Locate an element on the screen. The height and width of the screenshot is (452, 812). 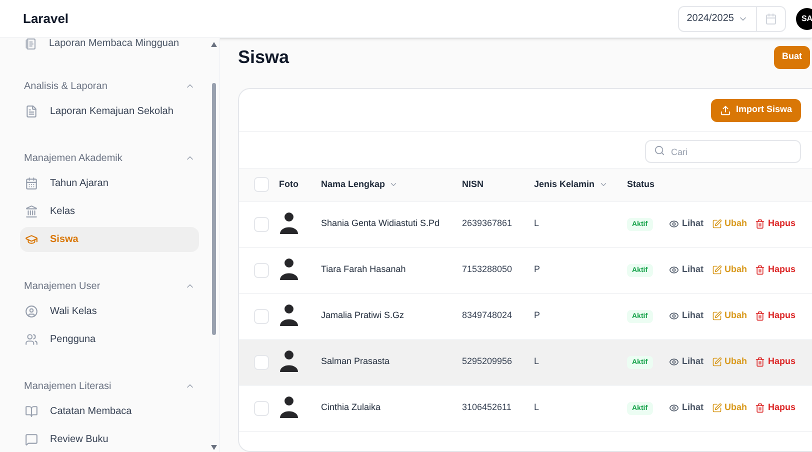
name-cell: Cinthia Zulaika is located at coordinates (351, 407).